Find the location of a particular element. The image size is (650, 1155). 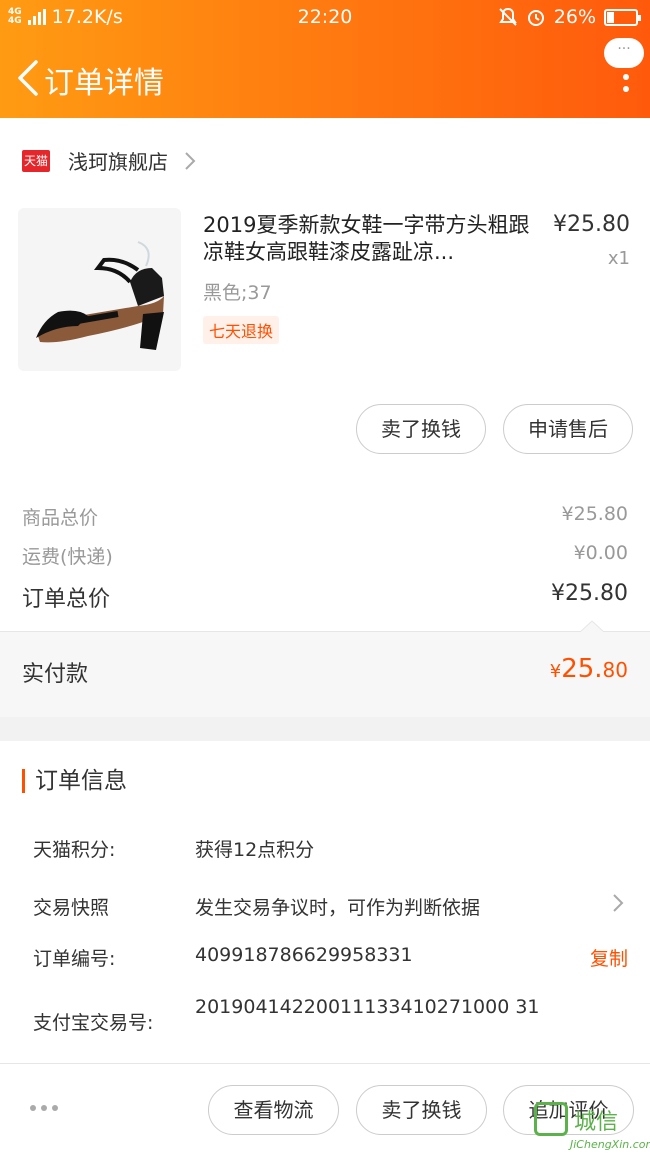

alipay-number-label: 支付宝交易号: is located at coordinates (93, 1023).